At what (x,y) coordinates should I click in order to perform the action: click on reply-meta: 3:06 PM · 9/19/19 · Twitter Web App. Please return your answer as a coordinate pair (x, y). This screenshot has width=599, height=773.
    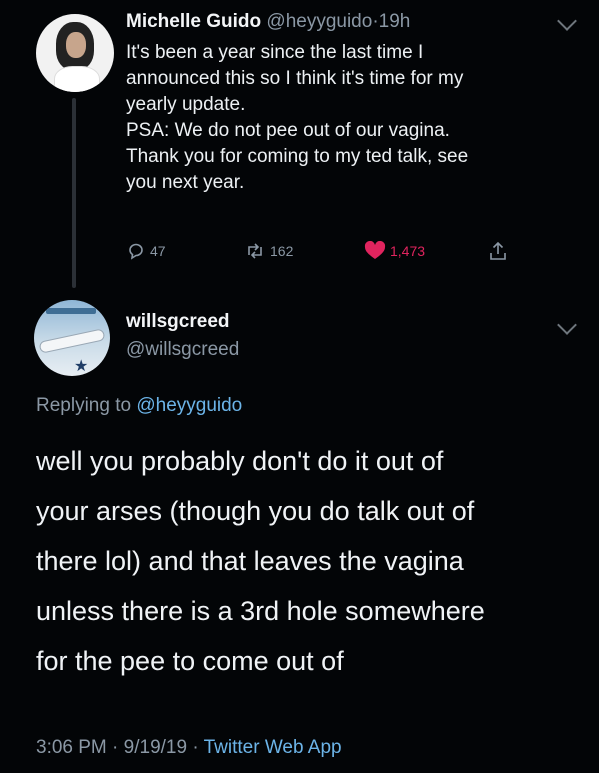
    Looking at the image, I should click on (189, 748).